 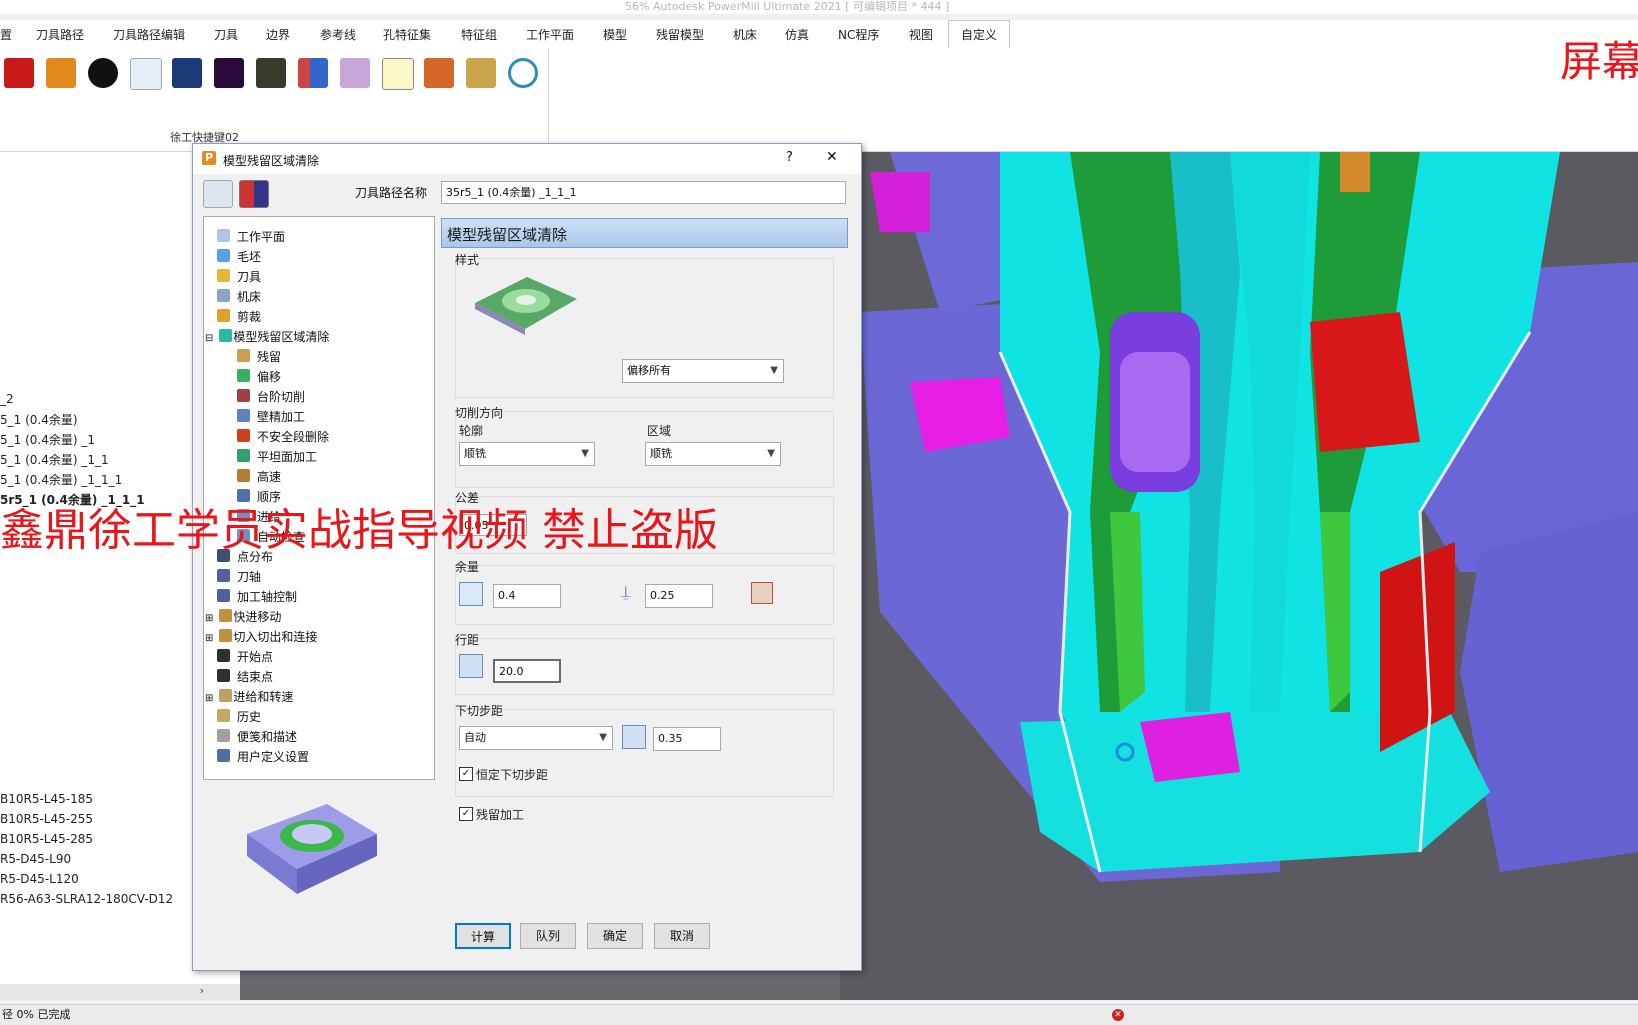 What do you see at coordinates (527, 596) in the screenshot?
I see `radial-allowance-input: 0.4` at bounding box center [527, 596].